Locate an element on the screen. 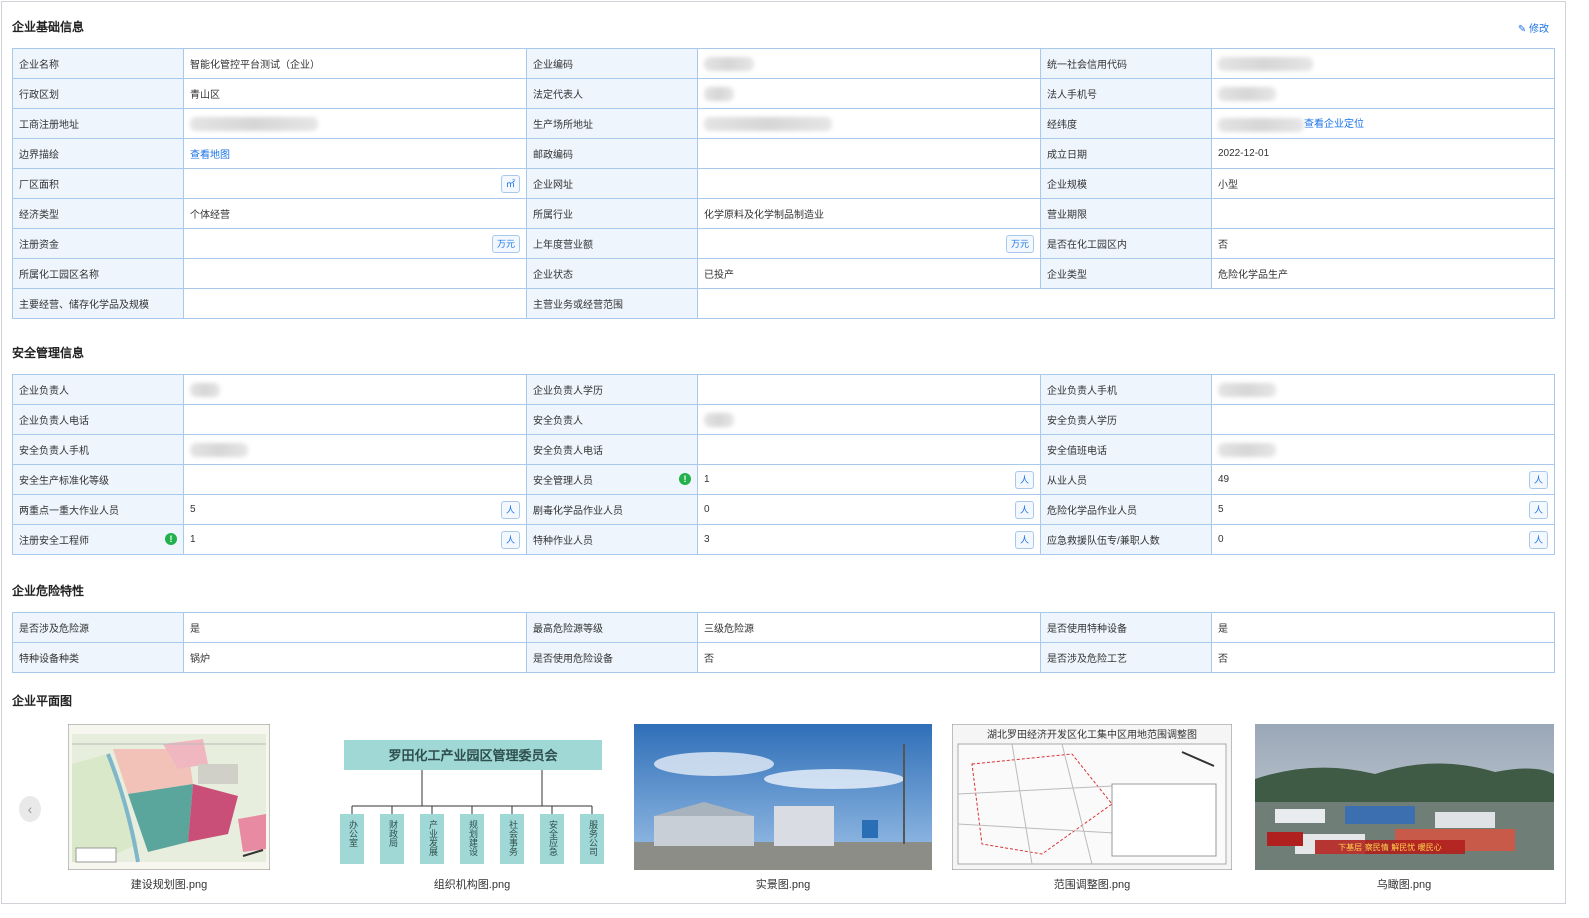  field-value-cell: 化学原料及化学制品制造业 is located at coordinates (869, 213).